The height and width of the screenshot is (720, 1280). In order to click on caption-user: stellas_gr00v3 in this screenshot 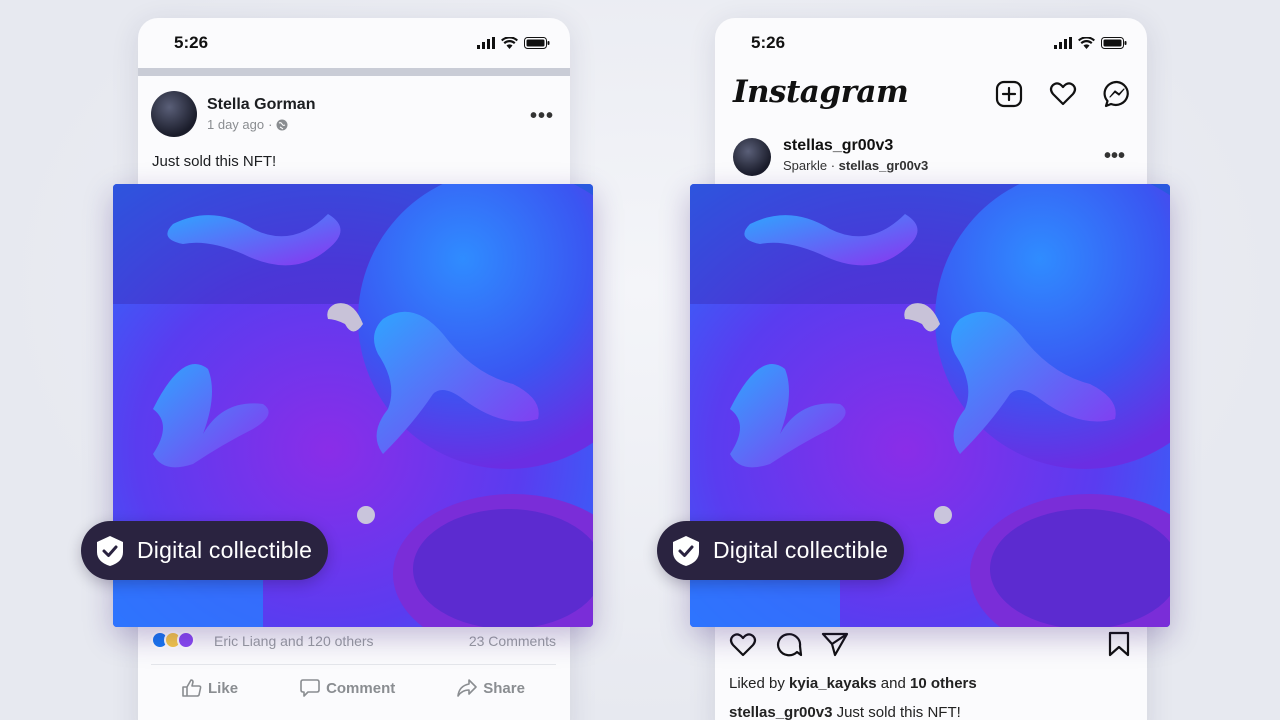, I will do `click(780, 712)`.